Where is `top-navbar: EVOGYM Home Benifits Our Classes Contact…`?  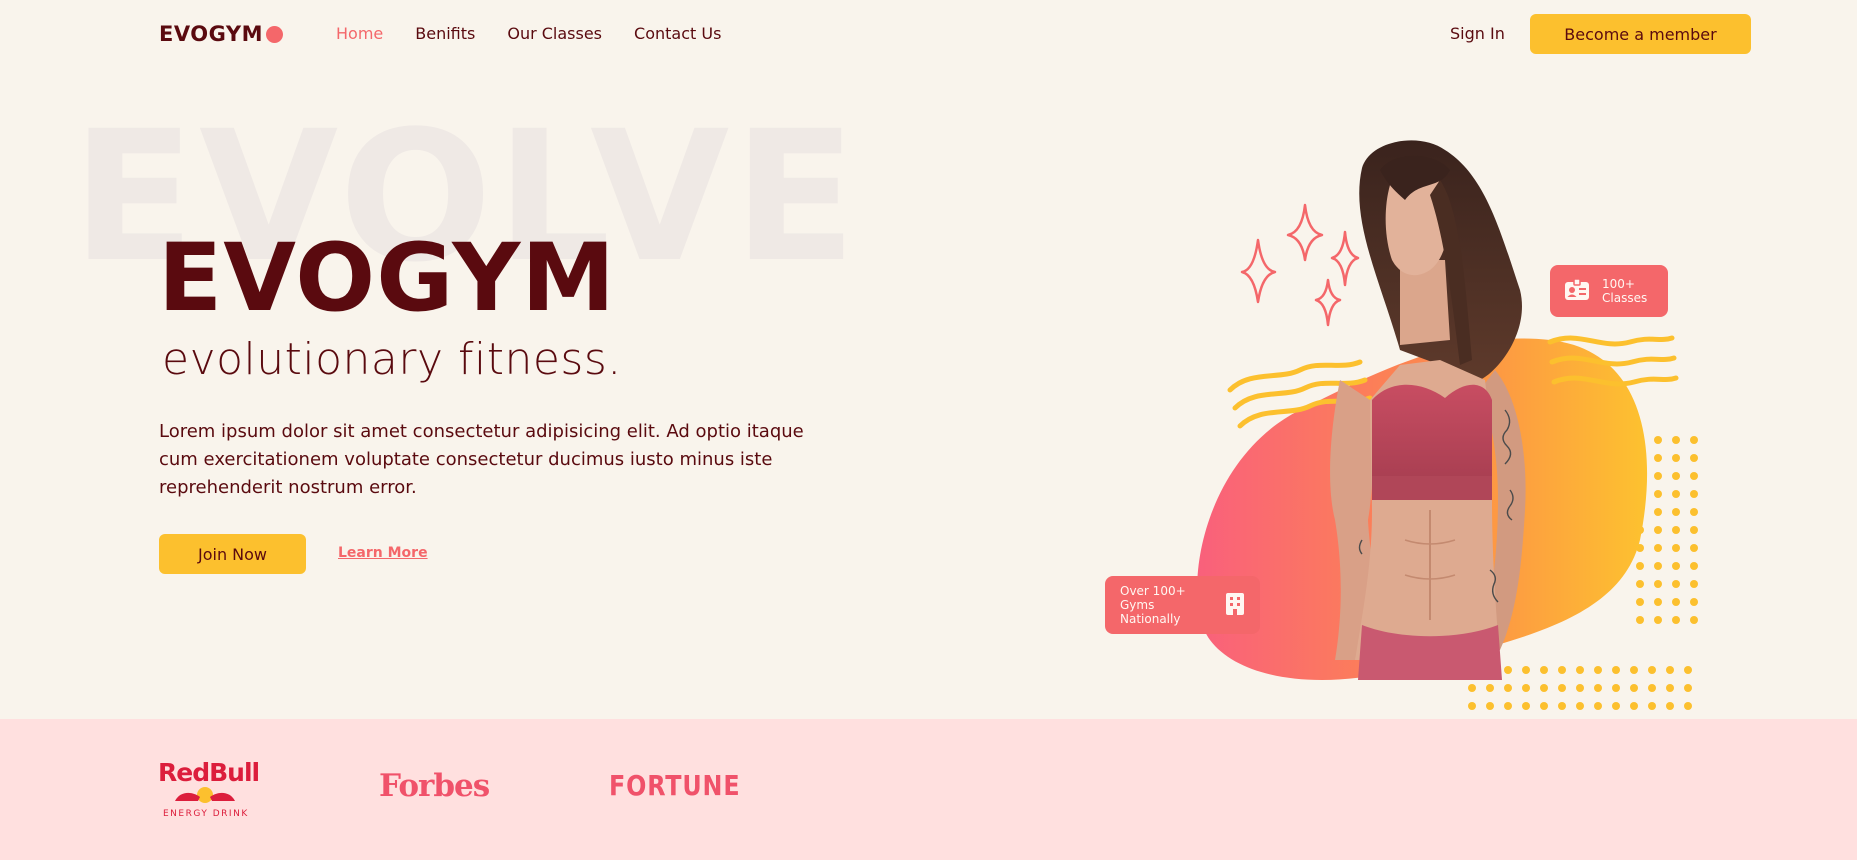
top-navbar: EVOGYM Home Benifits Our Classes Contact… is located at coordinates (928, 34).